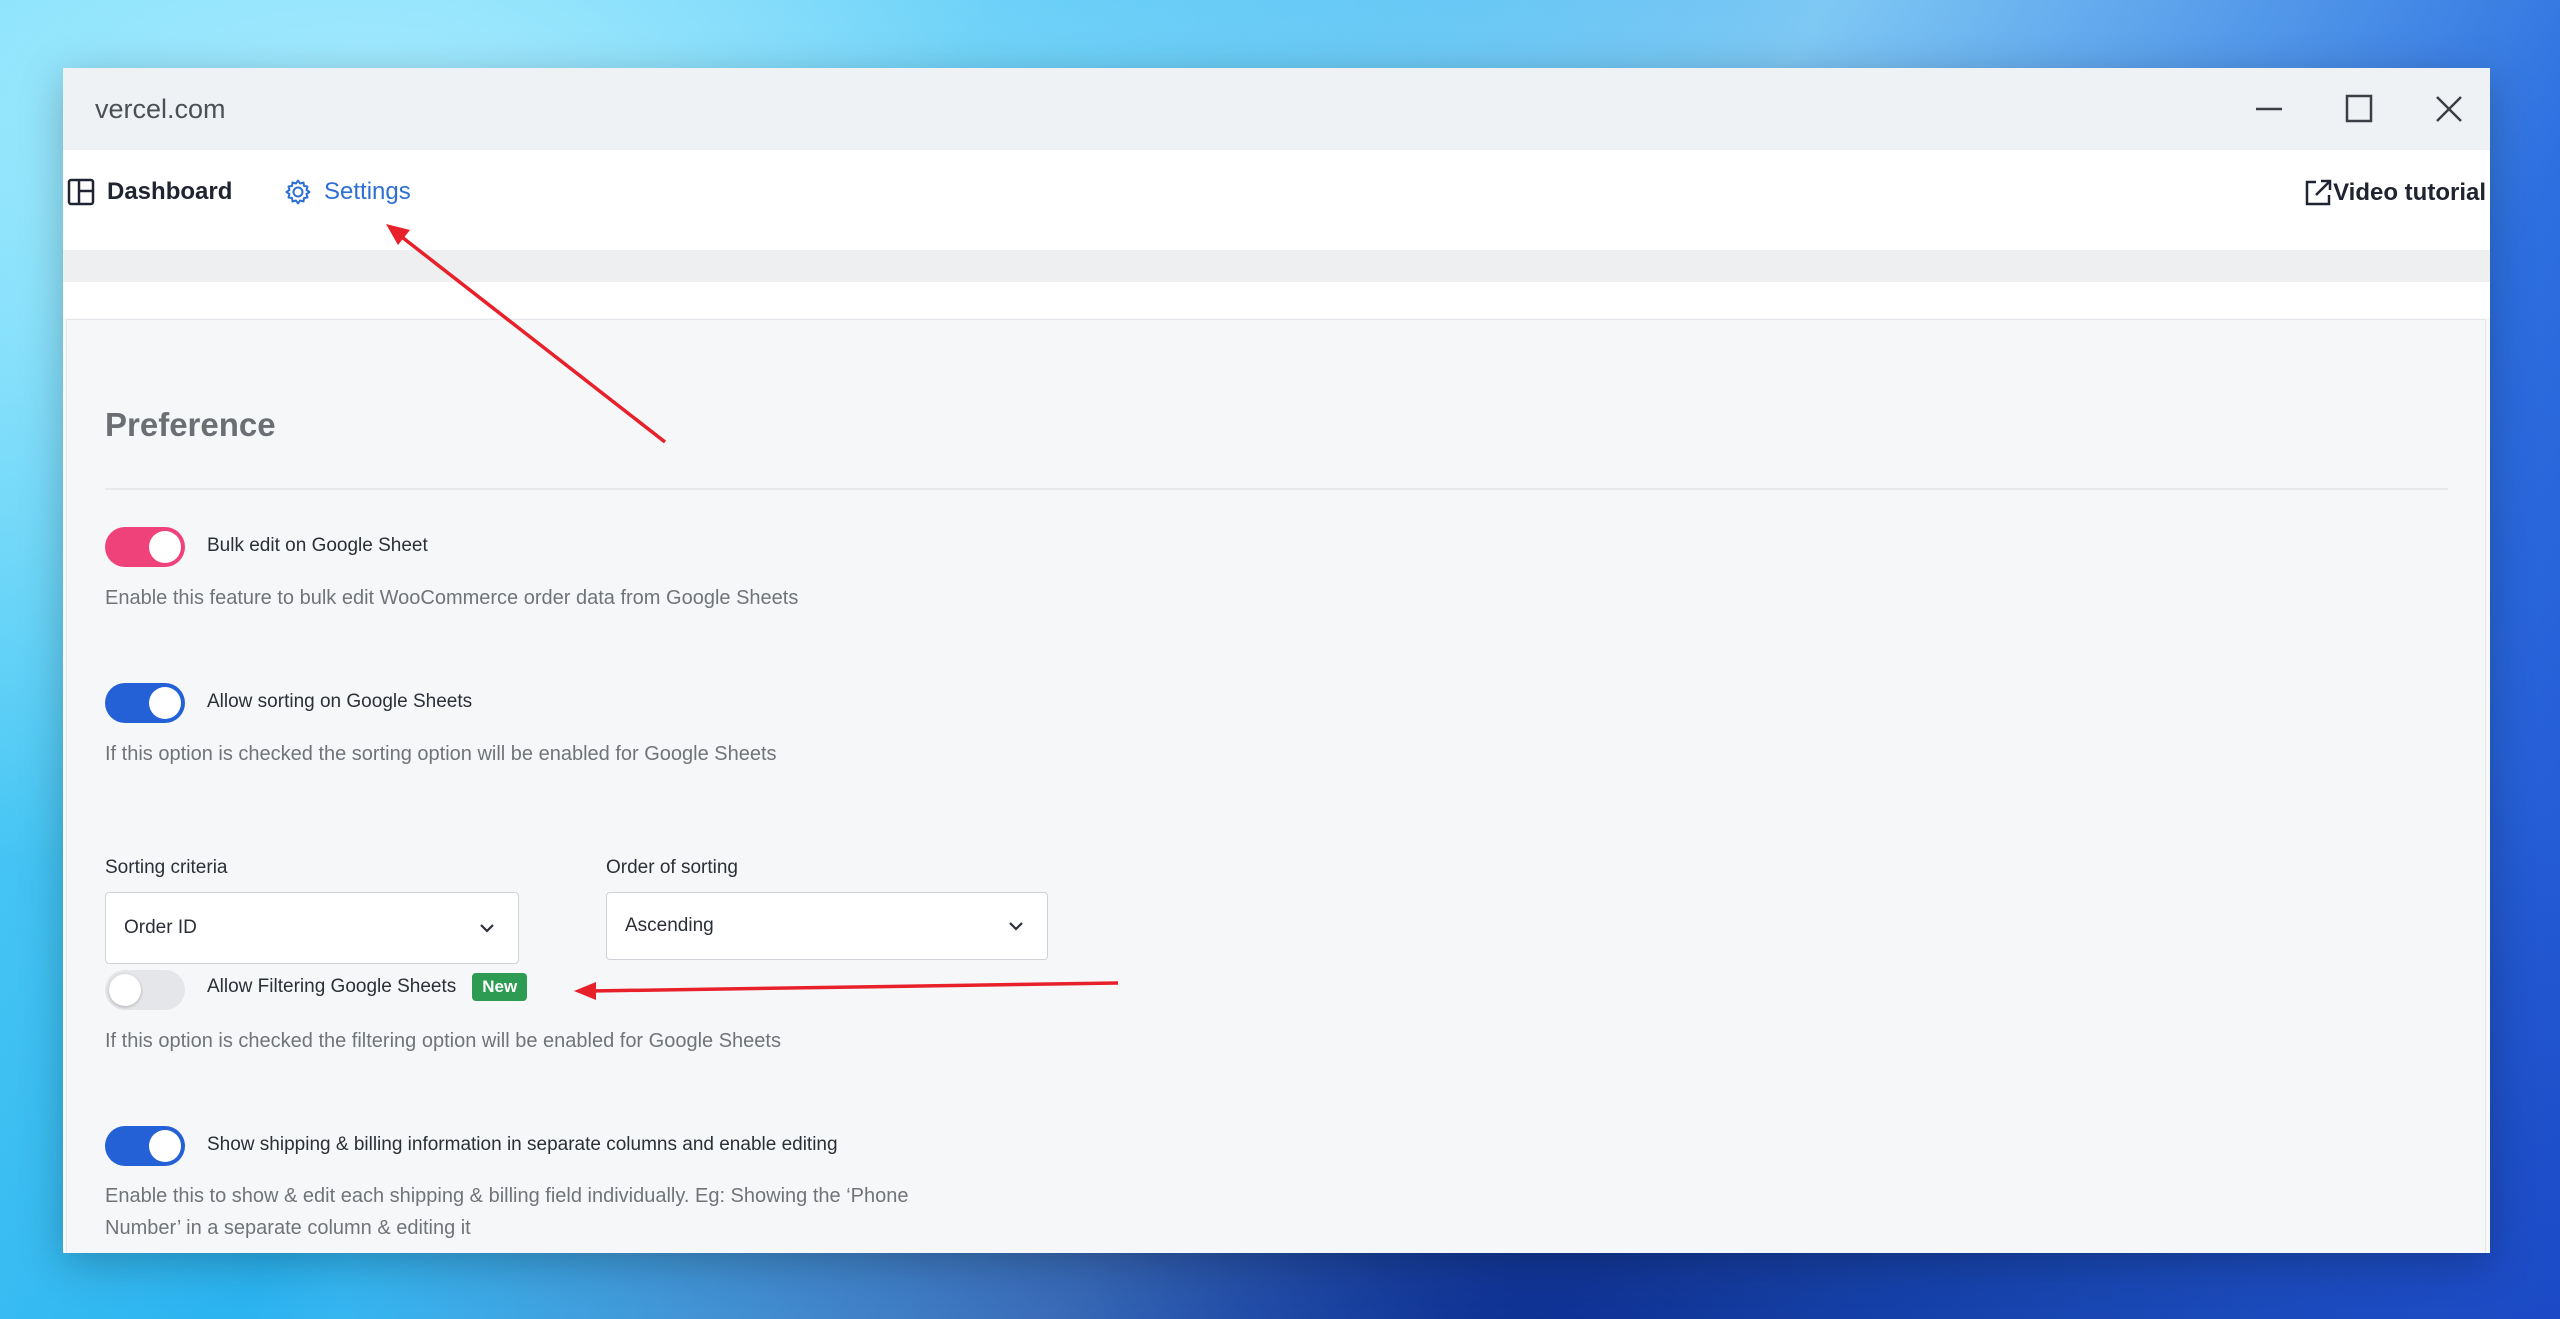 The image size is (2560, 1319). Describe the element at coordinates (190, 424) in the screenshot. I see `page-title: Preference` at that location.